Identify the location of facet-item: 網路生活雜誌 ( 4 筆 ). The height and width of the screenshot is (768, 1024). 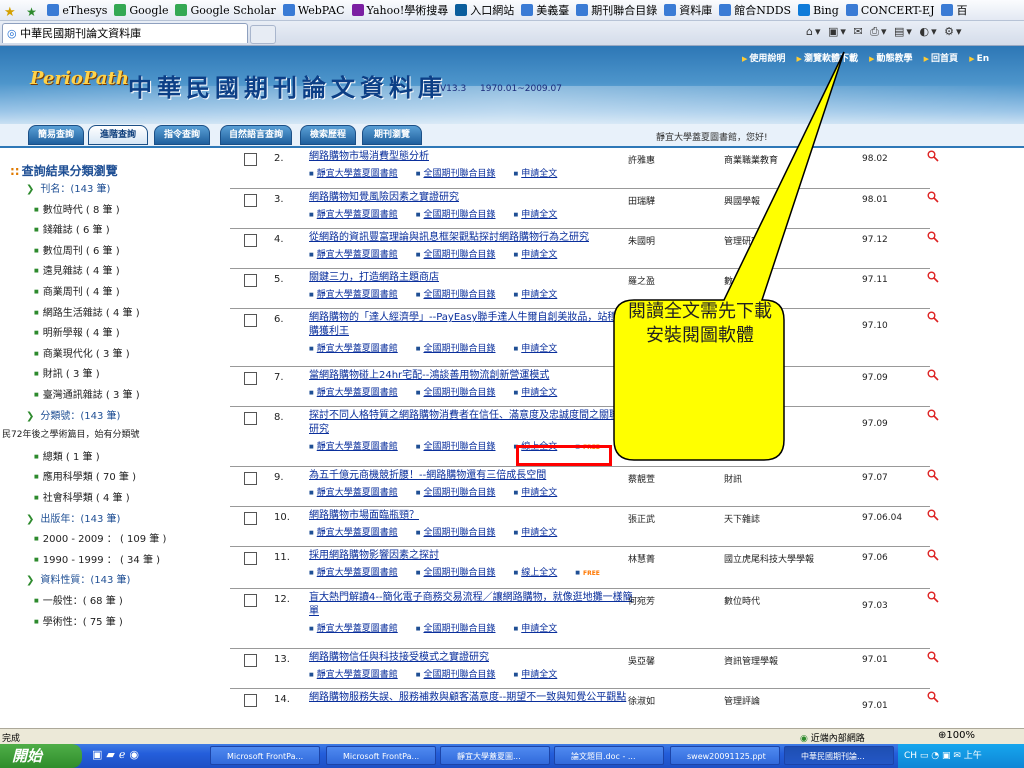
(87, 311).